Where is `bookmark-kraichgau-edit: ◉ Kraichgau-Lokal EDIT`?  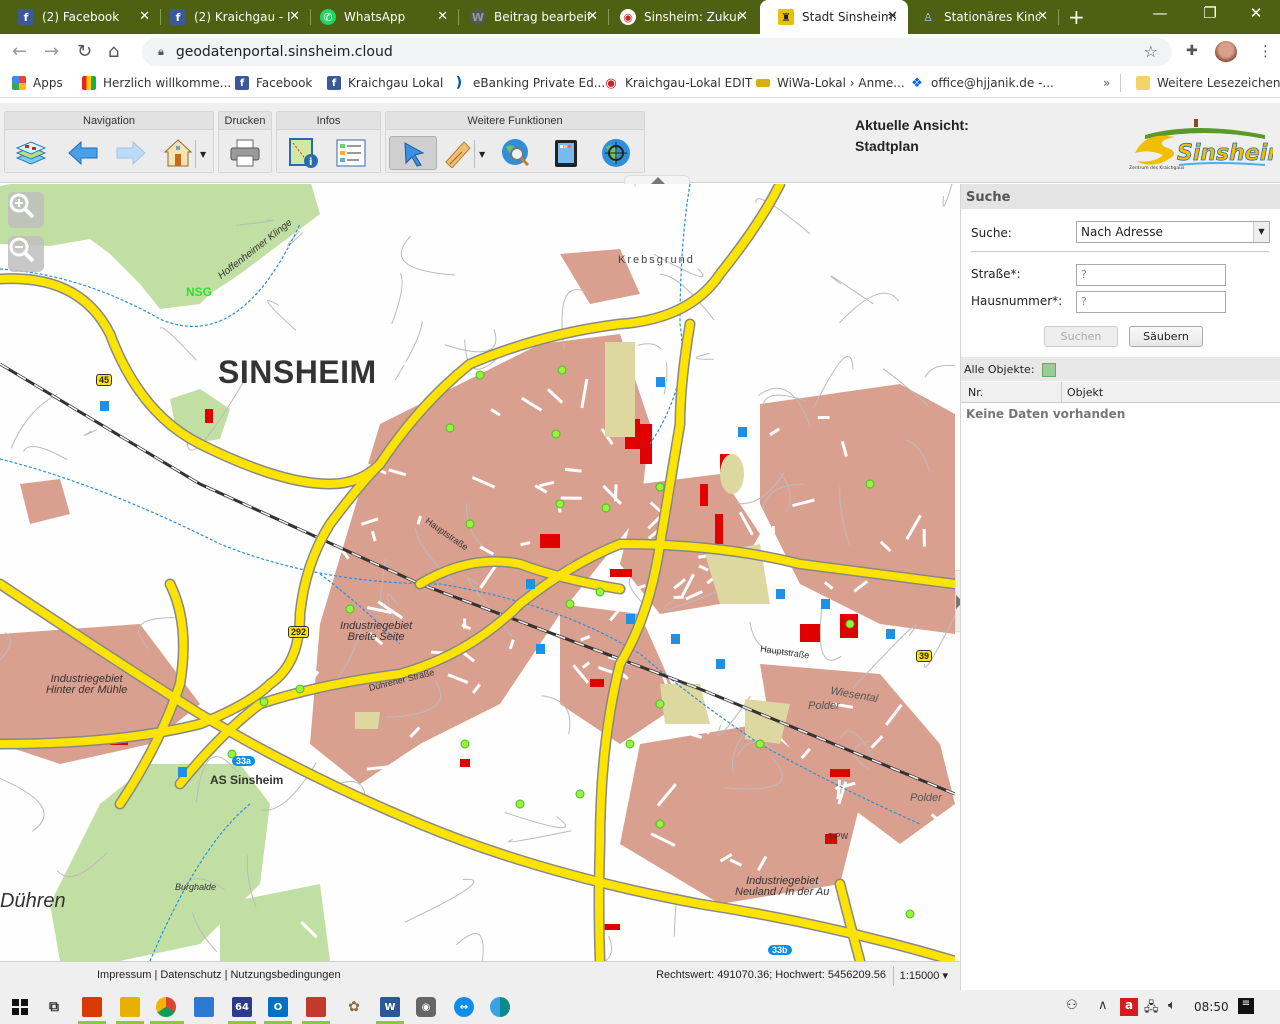
bookmark-kraichgau-edit: ◉ Kraichgau-Lokal EDIT is located at coordinates (678, 83).